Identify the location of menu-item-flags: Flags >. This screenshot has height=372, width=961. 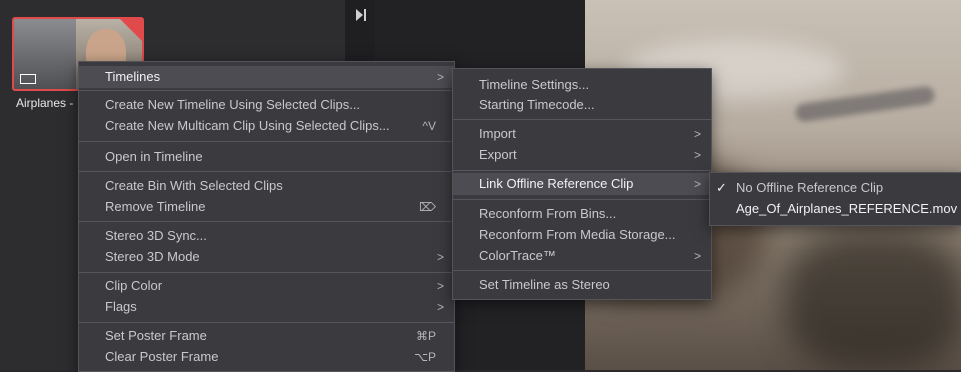
(266, 307).